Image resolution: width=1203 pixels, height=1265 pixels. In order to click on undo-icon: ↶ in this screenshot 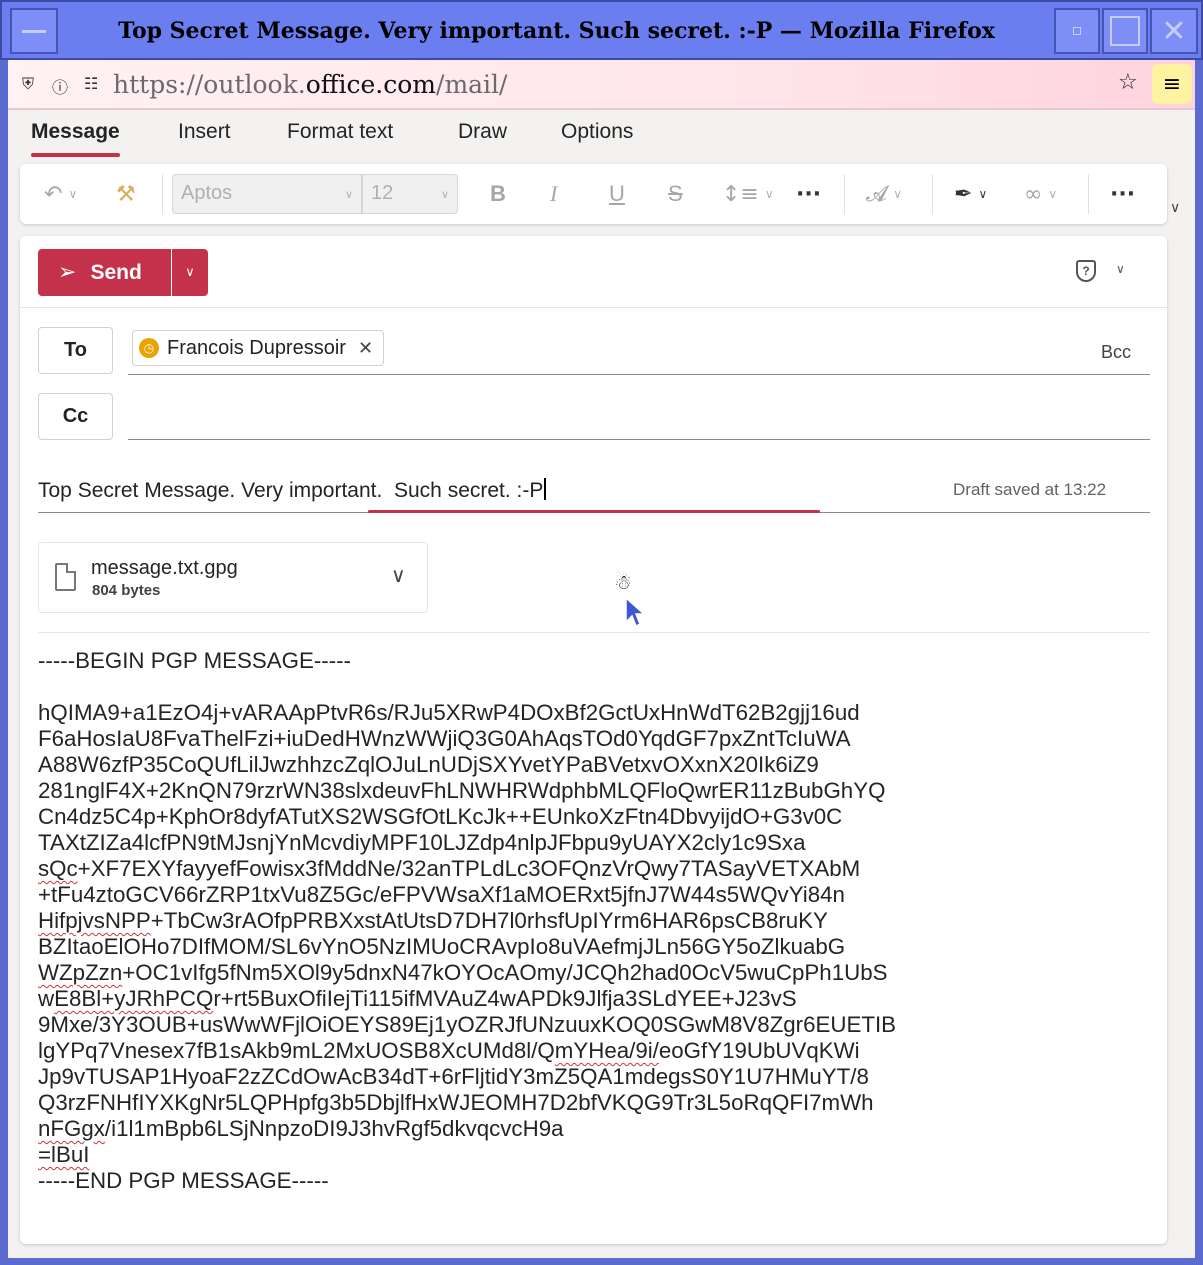, I will do `click(53, 194)`.